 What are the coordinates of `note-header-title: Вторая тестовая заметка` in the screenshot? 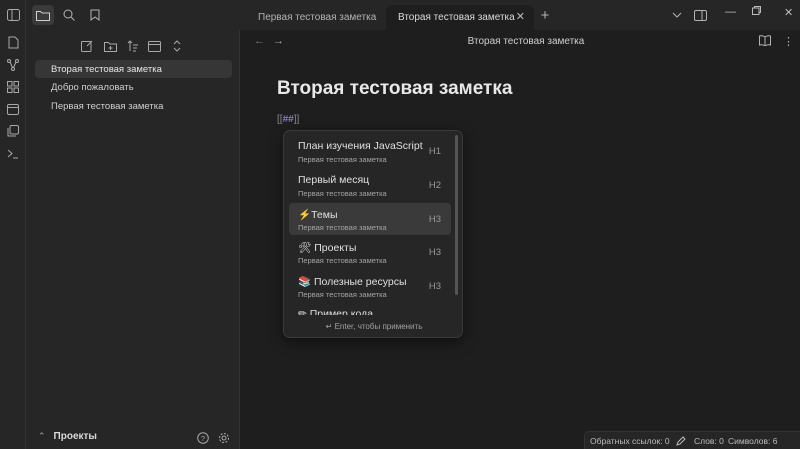 It's located at (520, 41).